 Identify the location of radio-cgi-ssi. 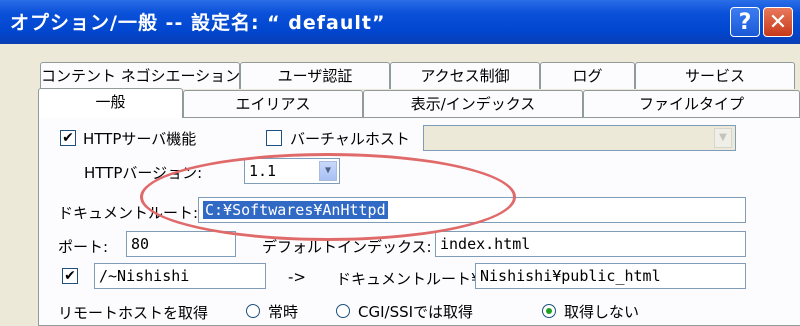
(343, 311).